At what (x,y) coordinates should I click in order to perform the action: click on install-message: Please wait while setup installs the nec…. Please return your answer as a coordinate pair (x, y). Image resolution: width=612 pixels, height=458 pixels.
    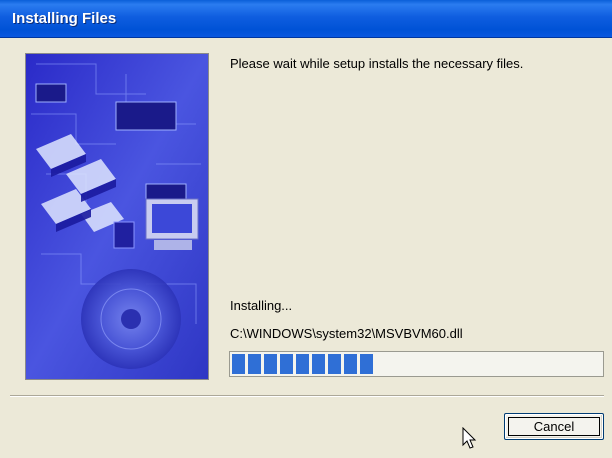
    Looking at the image, I should click on (377, 63).